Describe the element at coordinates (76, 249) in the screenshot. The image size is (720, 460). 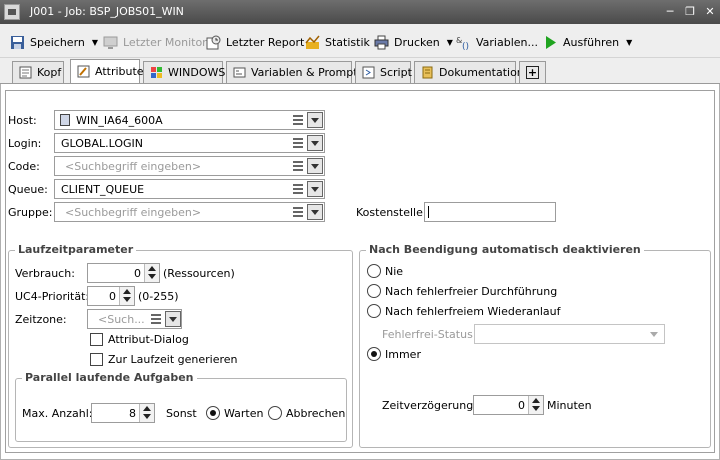
I see `runtime-parameters-title: Laufzeitparameter` at that location.